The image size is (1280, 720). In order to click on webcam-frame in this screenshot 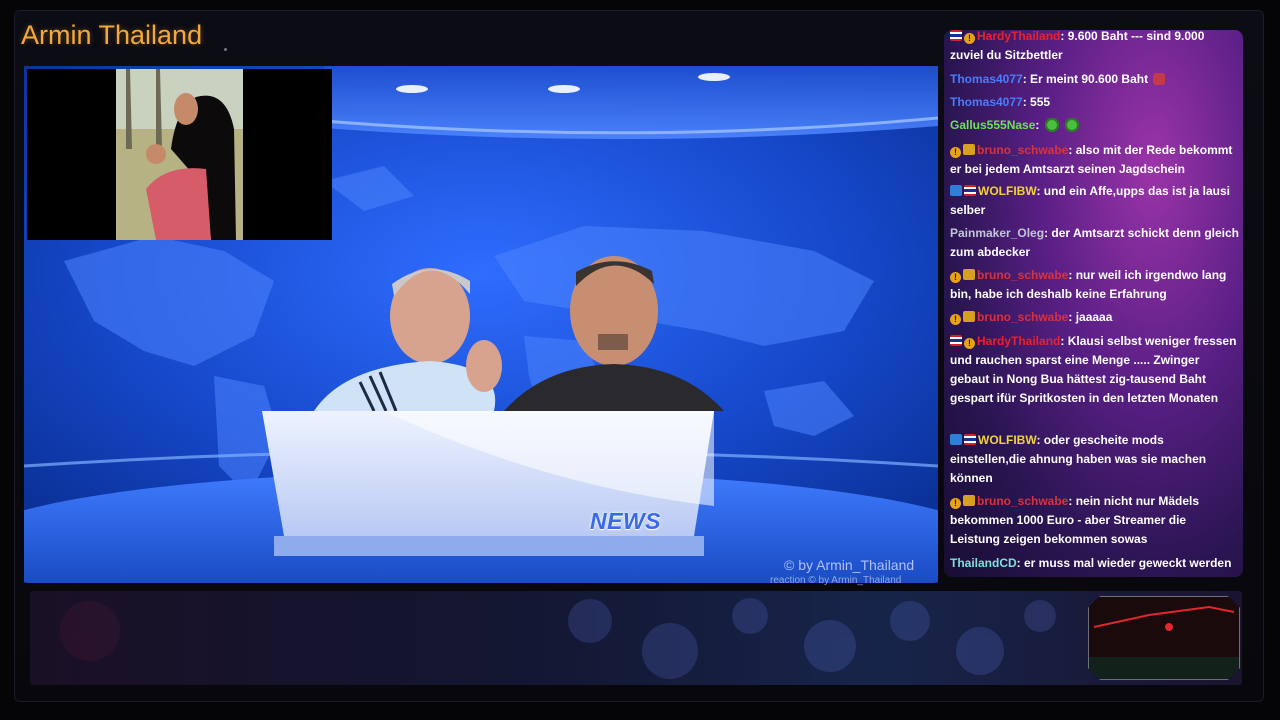, I will do `click(1164, 638)`.